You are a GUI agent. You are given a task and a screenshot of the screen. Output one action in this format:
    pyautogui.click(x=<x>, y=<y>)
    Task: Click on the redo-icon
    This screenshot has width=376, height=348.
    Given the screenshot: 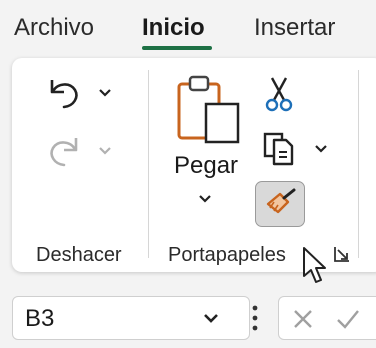 What is the action you would take?
    pyautogui.click(x=64, y=152)
    